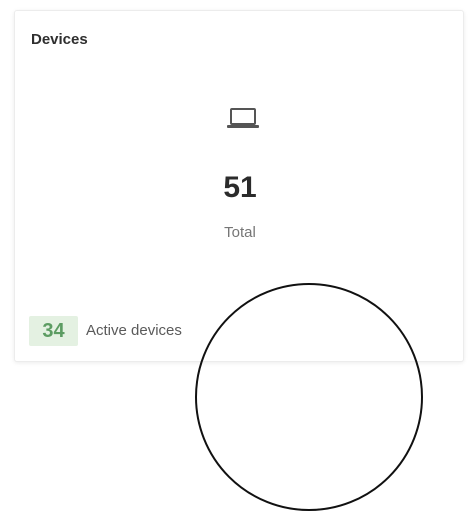  What do you see at coordinates (134, 330) in the screenshot?
I see `active-devices-label: Active devices` at bounding box center [134, 330].